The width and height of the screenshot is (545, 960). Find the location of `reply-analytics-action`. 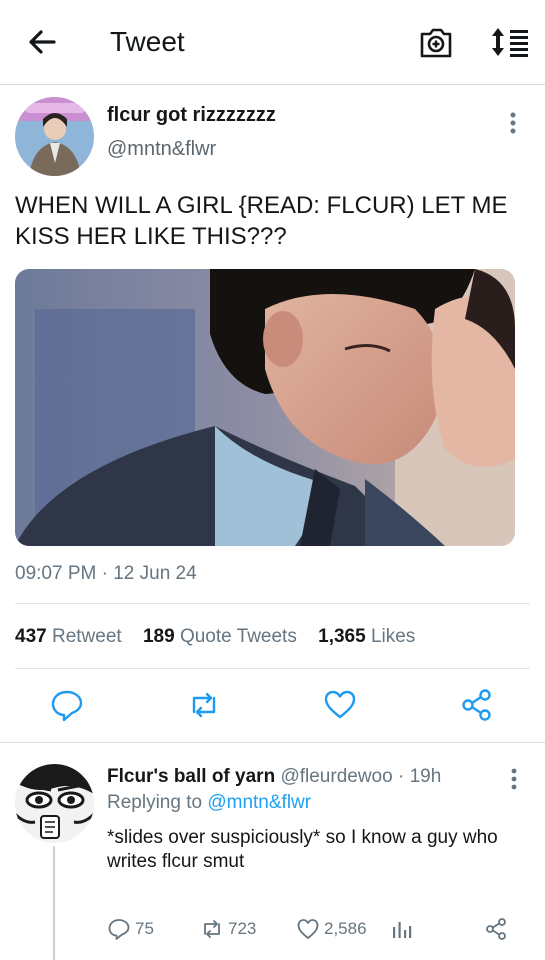

reply-analytics-action is located at coordinates (404, 929).